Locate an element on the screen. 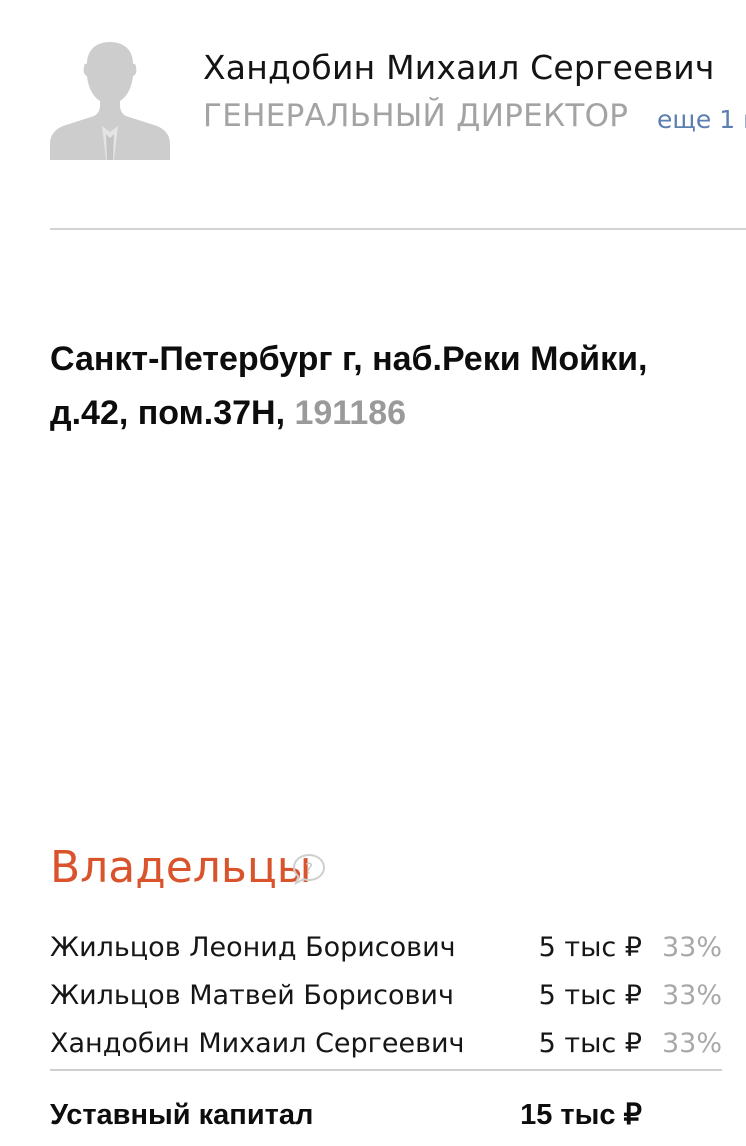 This screenshot has height=1146, width=746. owner-row: Жильцов Матвей Борисович 5 тыс ₽ 33% is located at coordinates (386, 996).